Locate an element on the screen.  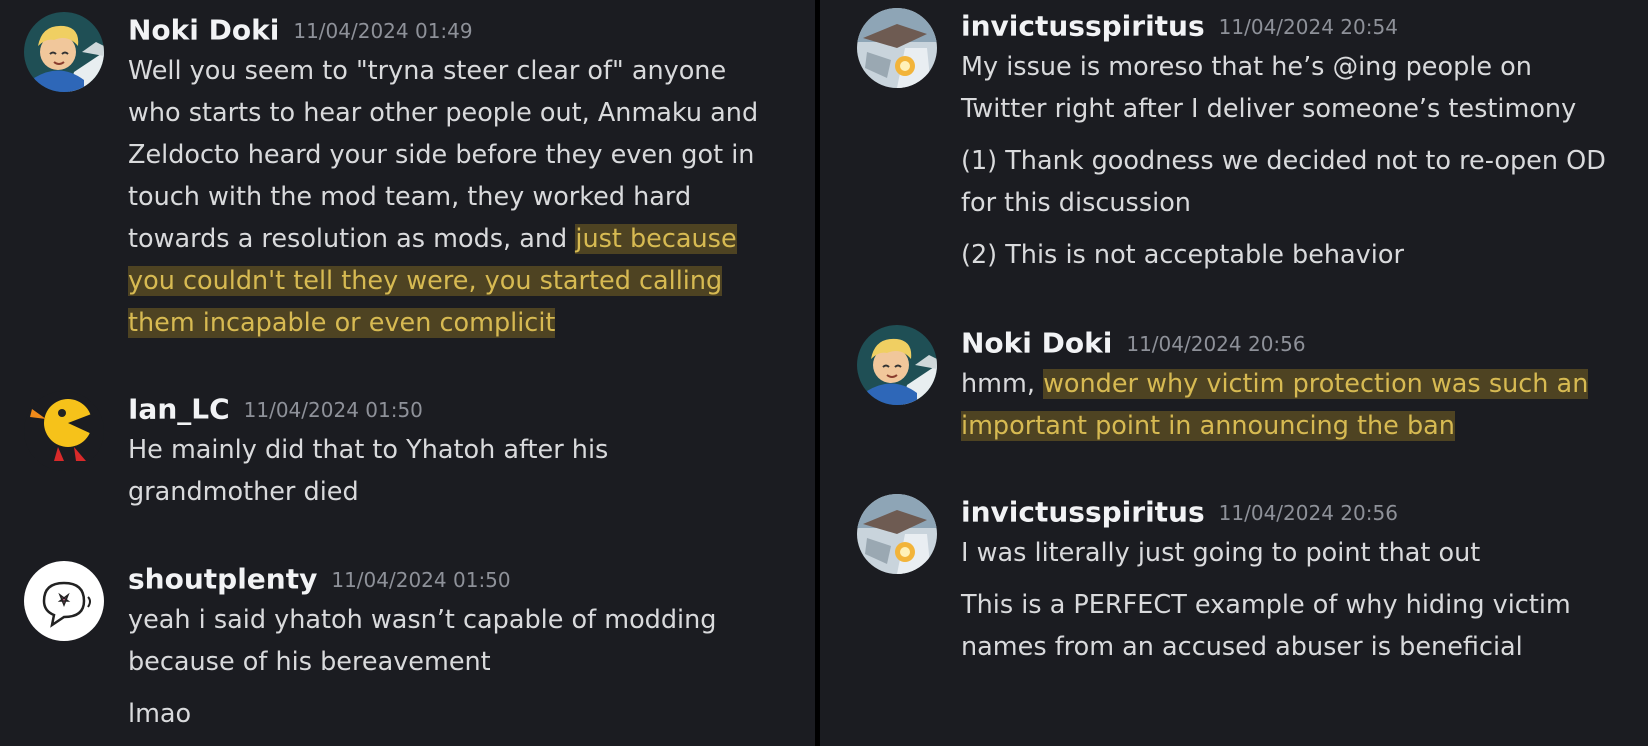
message-line: grandmother died is located at coordinates (243, 492).